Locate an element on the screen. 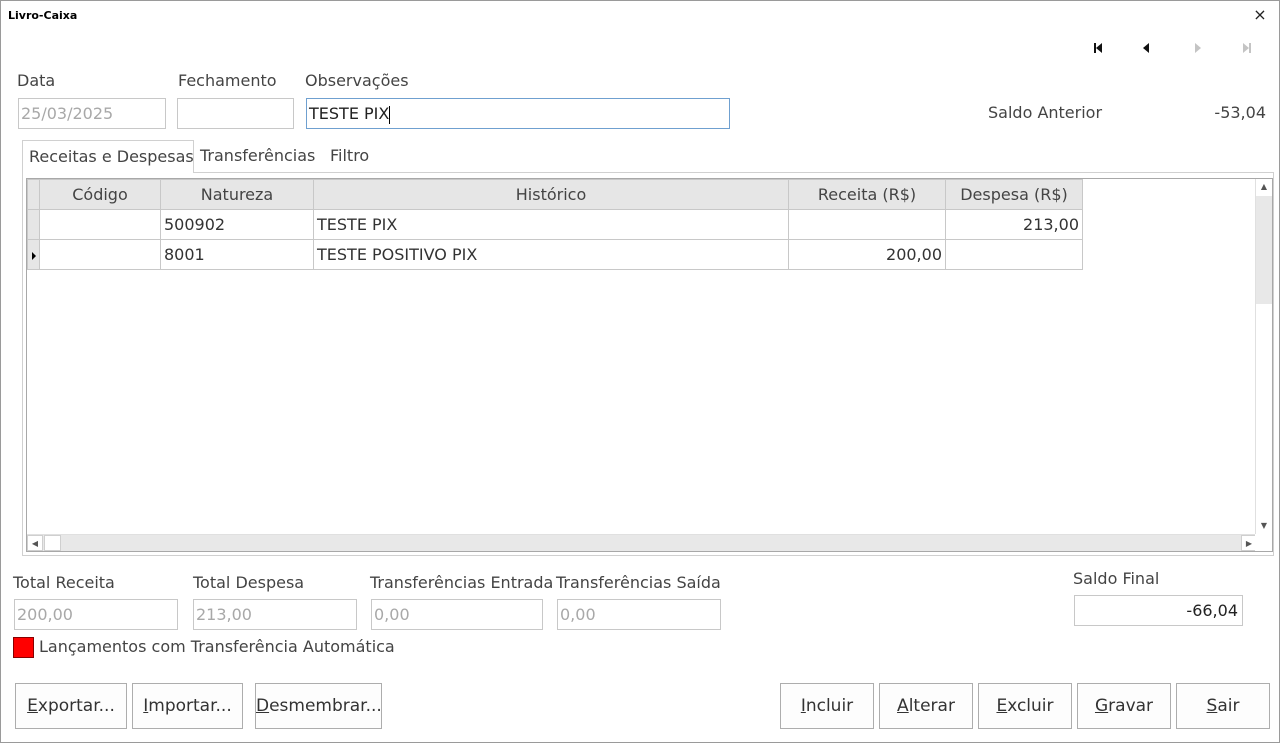  total-despesa-field: 213,00 is located at coordinates (275, 614).